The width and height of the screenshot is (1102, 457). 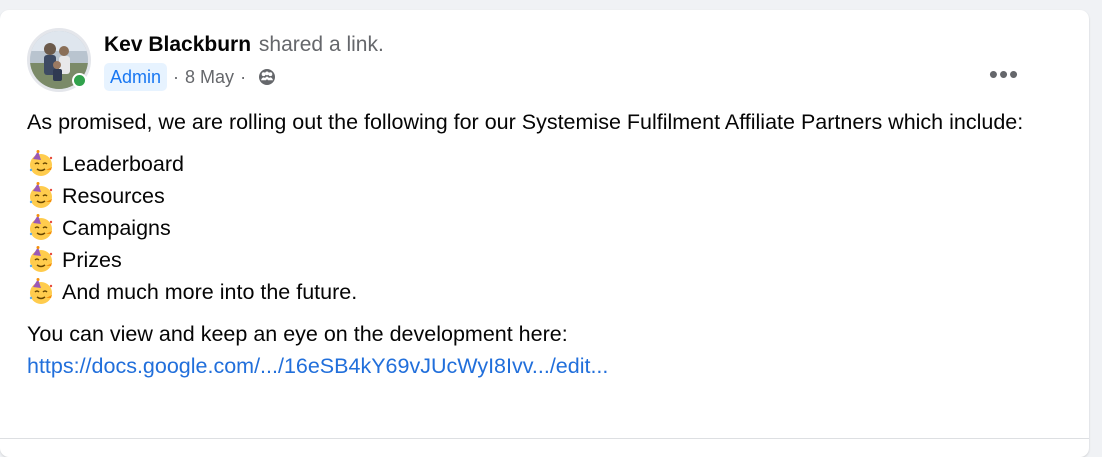 I want to click on list-item-text: Resources, so click(x=113, y=196).